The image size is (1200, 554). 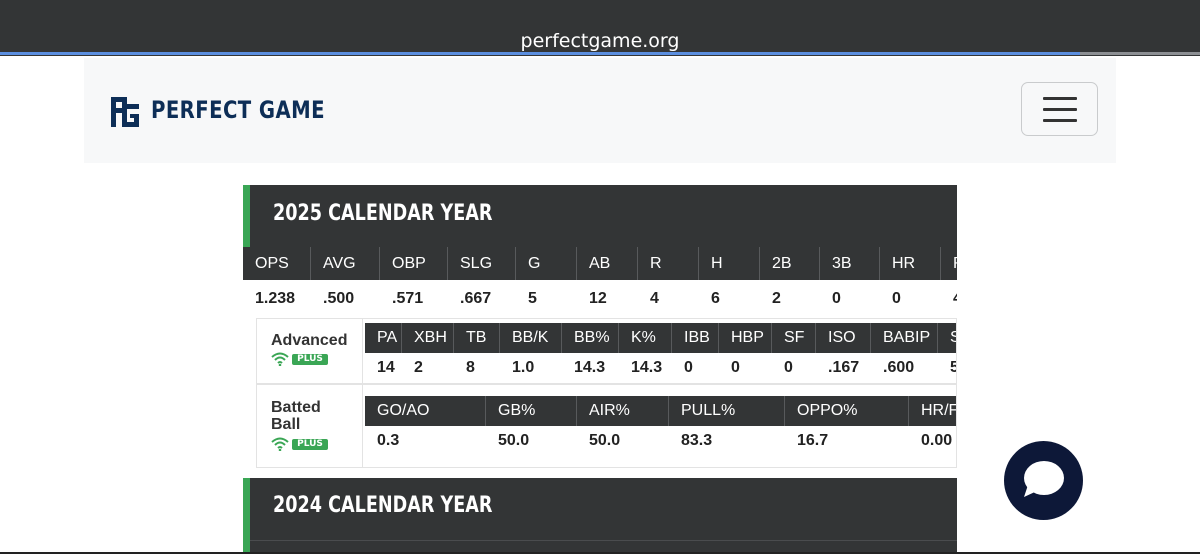 I want to click on advanced-header: SF, so click(x=794, y=338).